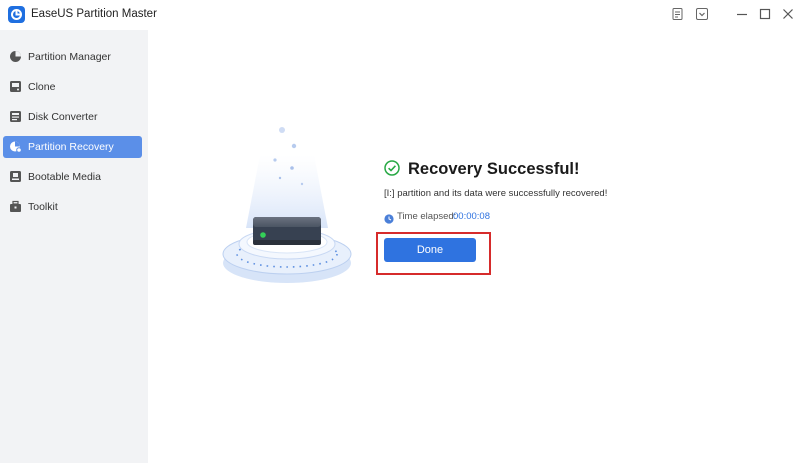 This screenshot has width=800, height=463. I want to click on title-bar: EaseUS Partition Master, so click(400, 15).